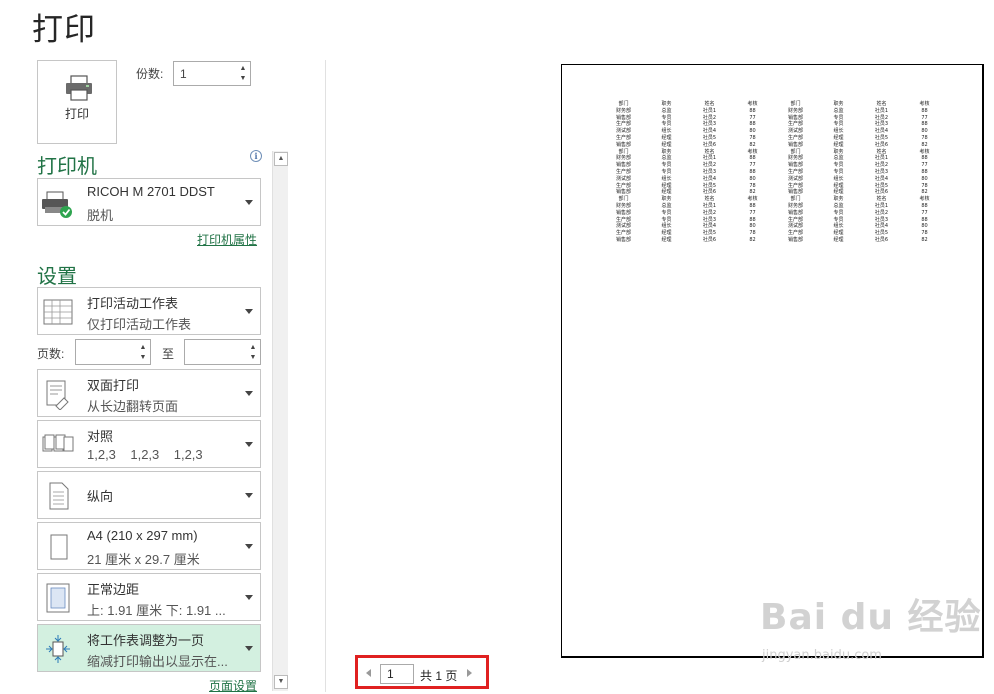 This screenshot has height=694, width=994. Describe the element at coordinates (368, 673) in the screenshot. I see `previous-page-icon` at that location.